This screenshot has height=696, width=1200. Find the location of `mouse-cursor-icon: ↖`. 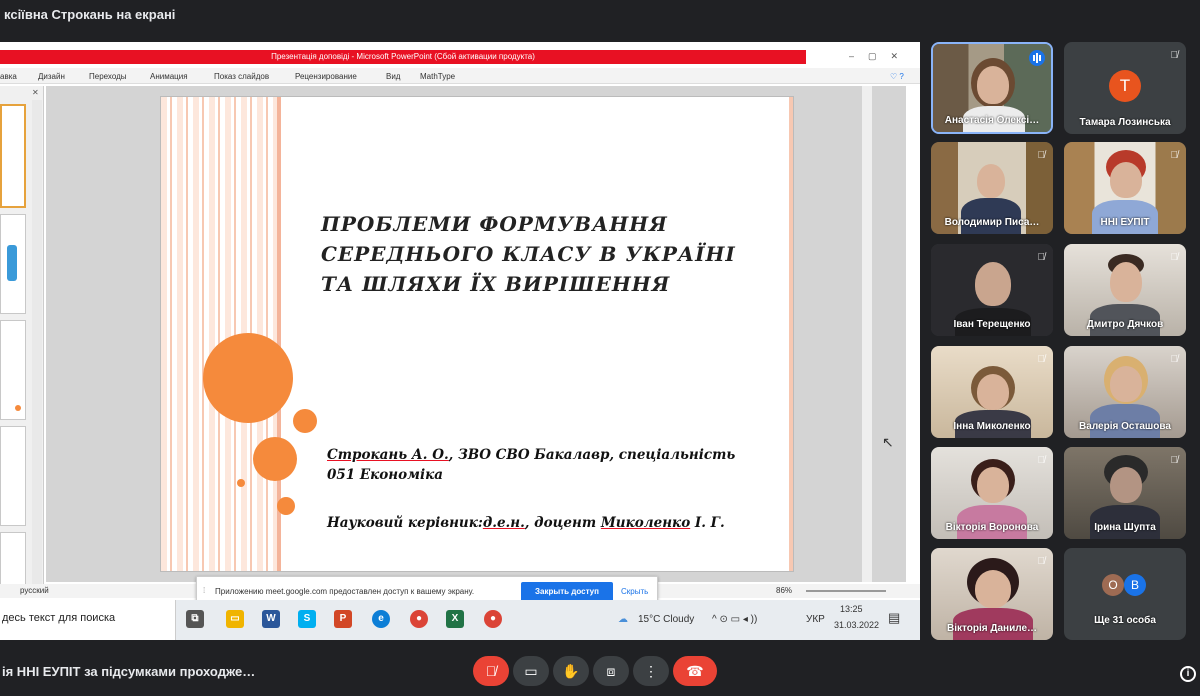

mouse-cursor-icon: ↖ is located at coordinates (888, 442).